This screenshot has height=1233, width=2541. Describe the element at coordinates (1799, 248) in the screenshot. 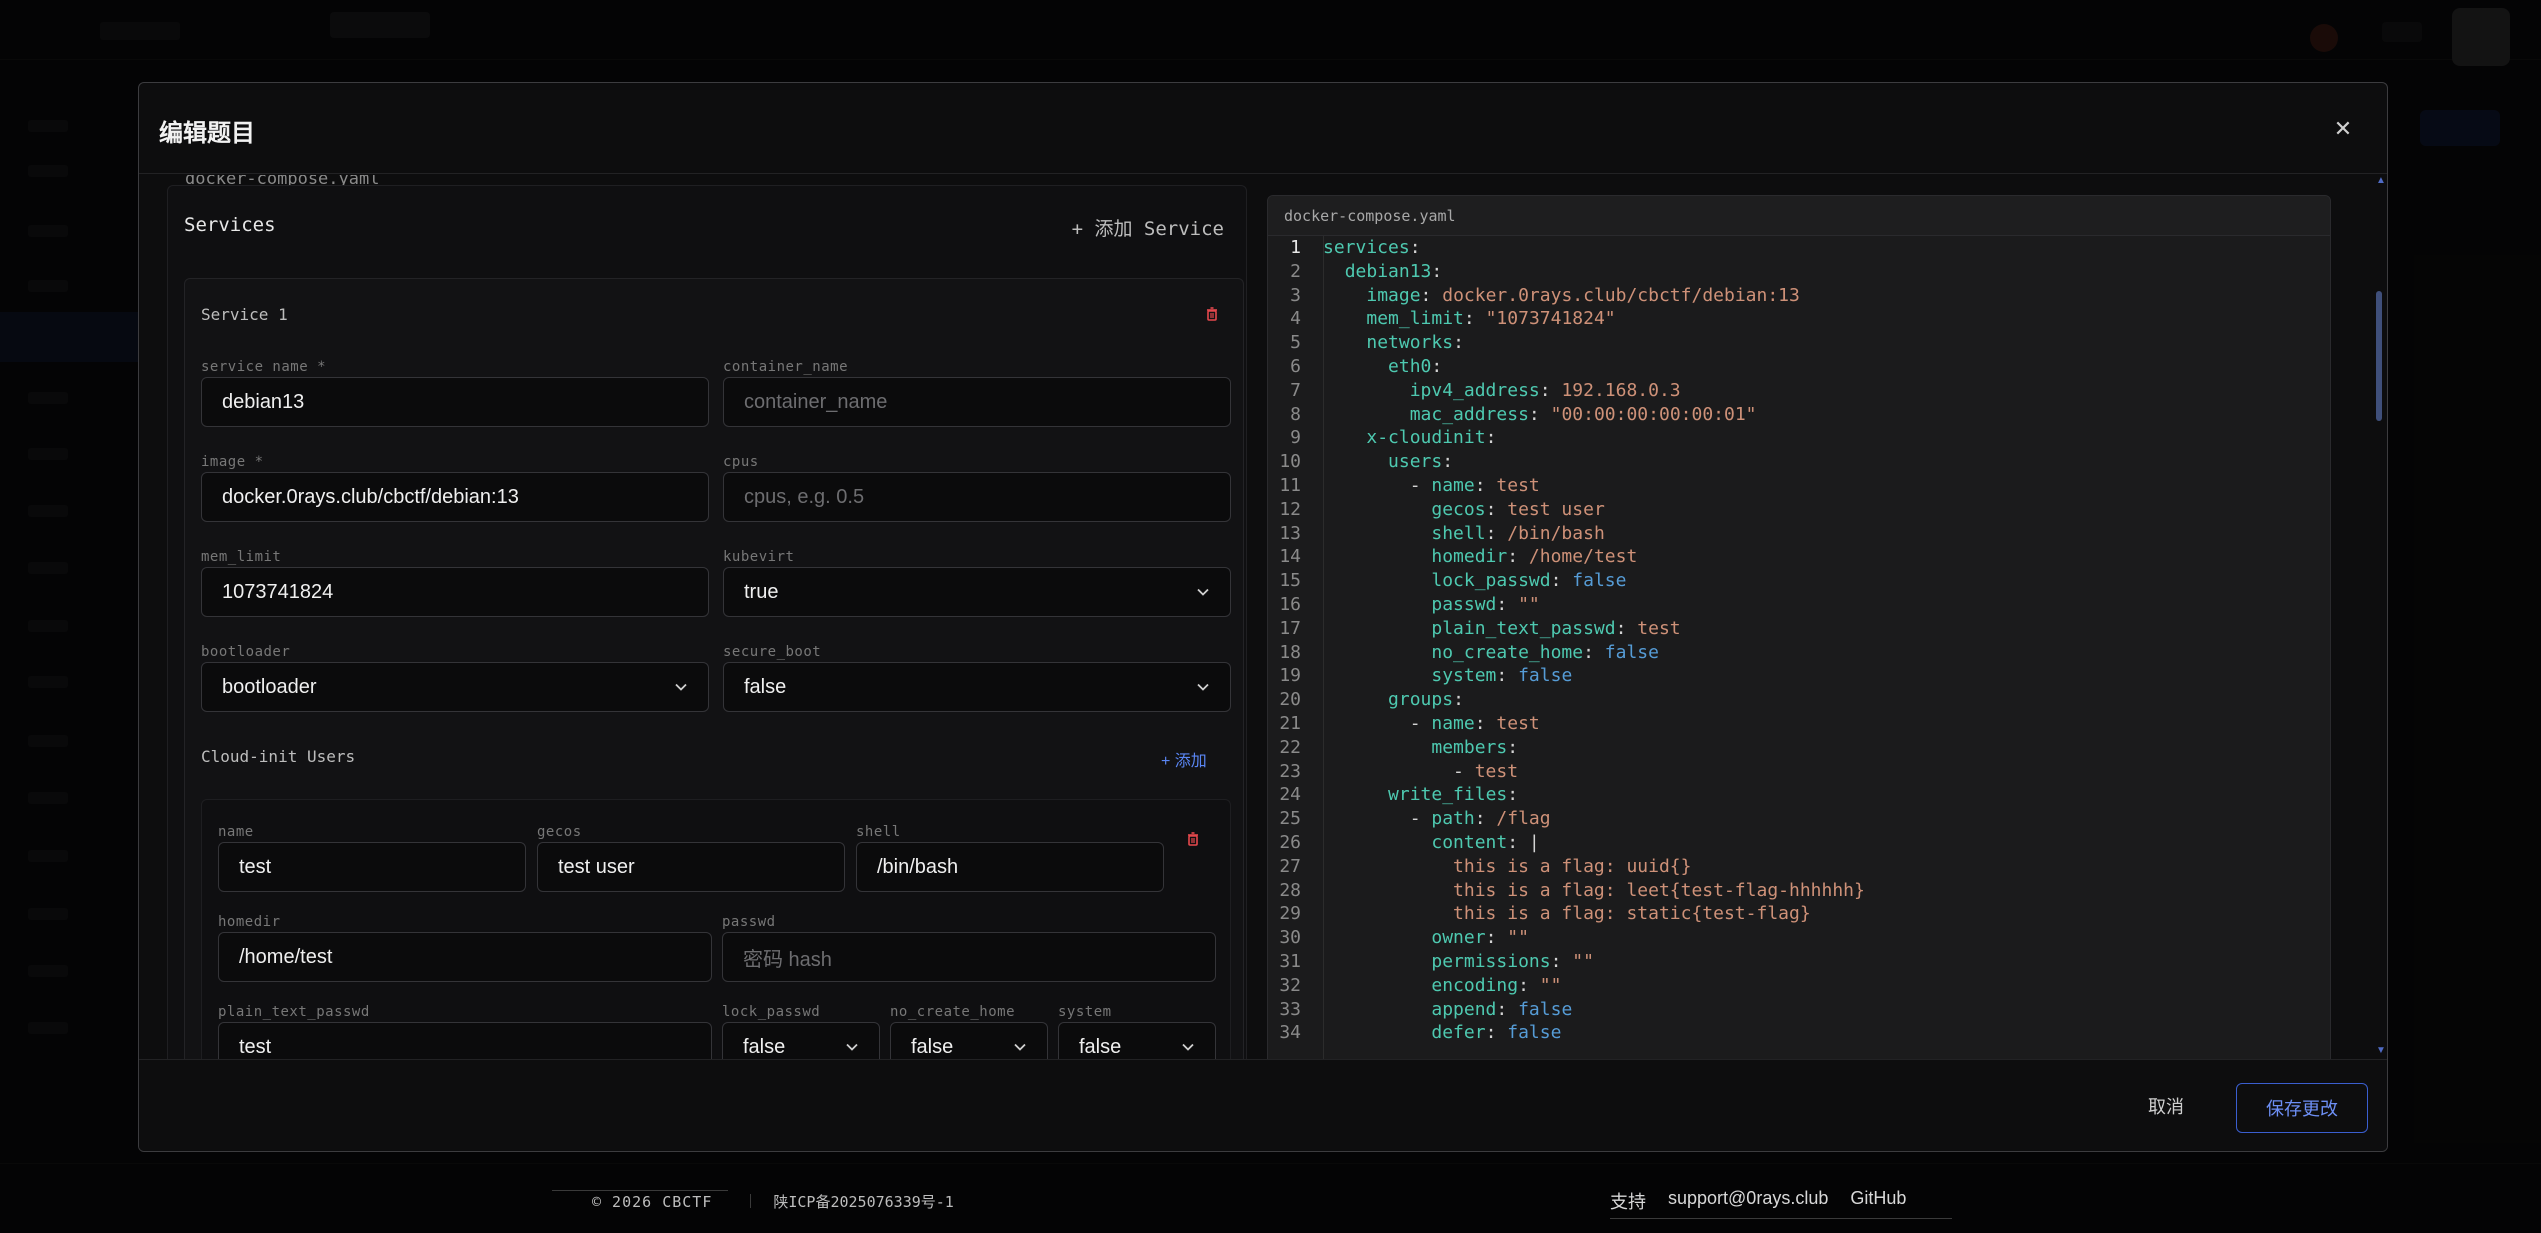

I see `code-line: 1 services:` at that location.